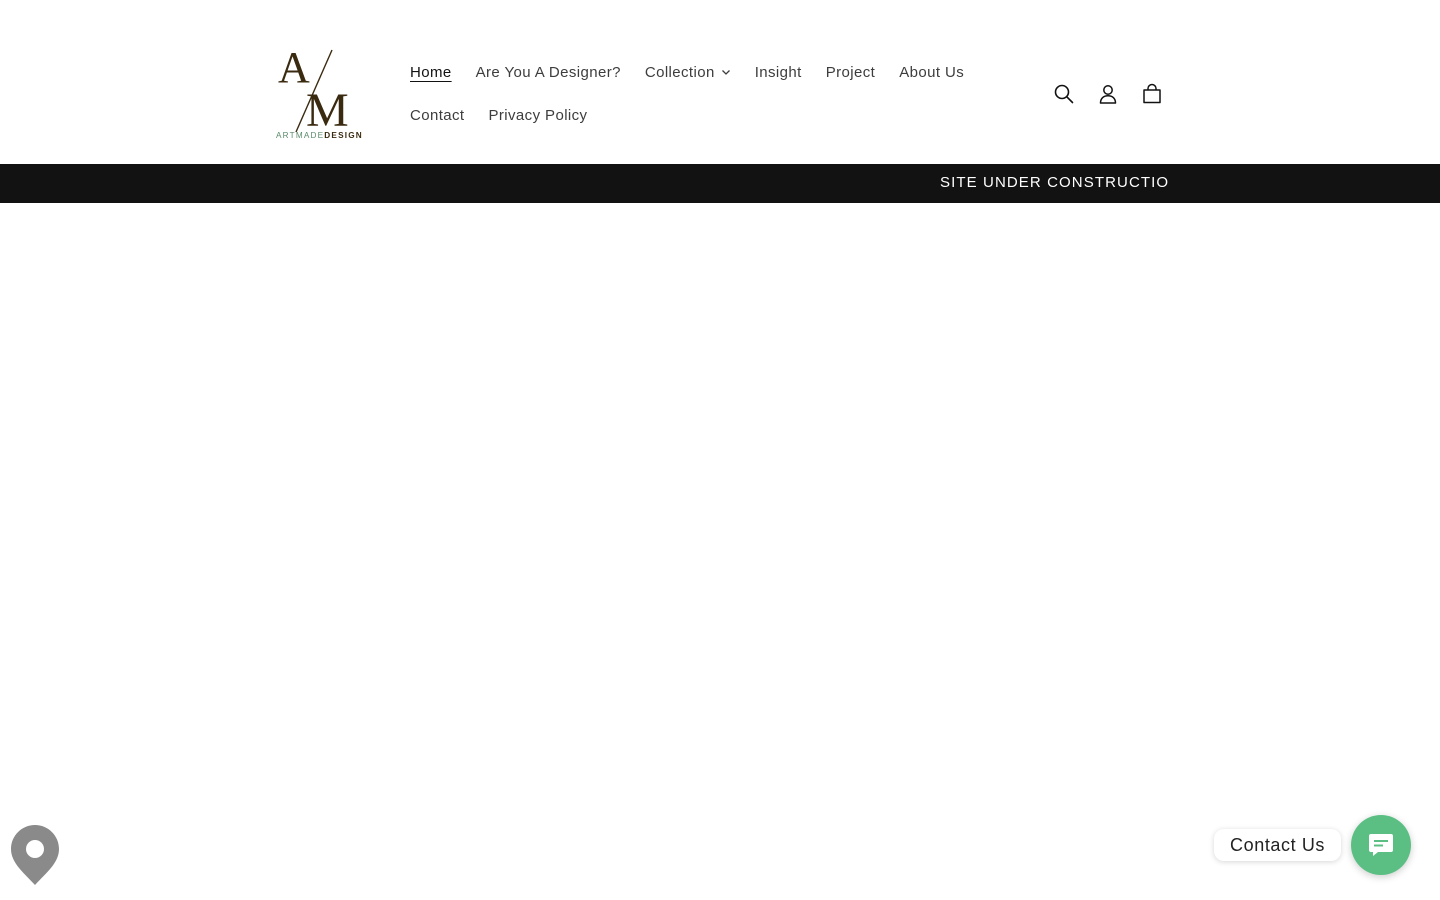 This screenshot has width=1440, height=900. I want to click on nav-item-label: Contact, so click(437, 115).